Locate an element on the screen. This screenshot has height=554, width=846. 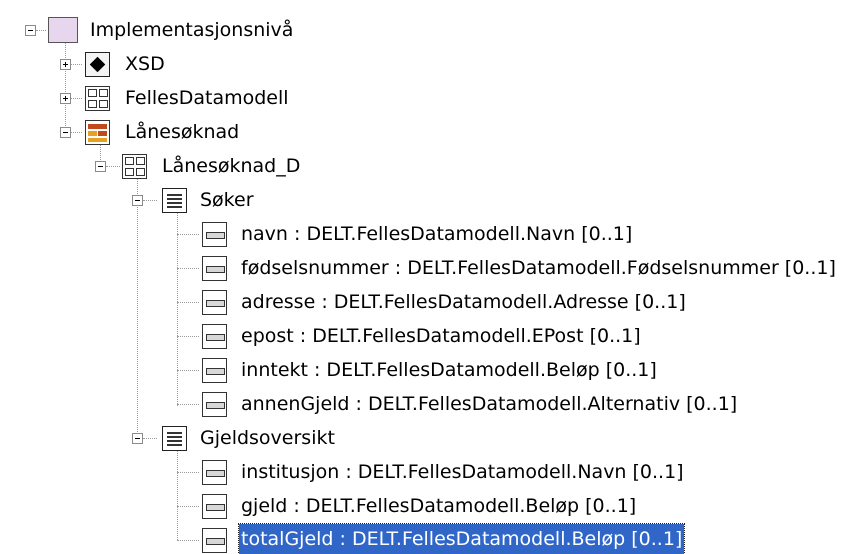
expand-toggle-xsd is located at coordinates (65, 64).